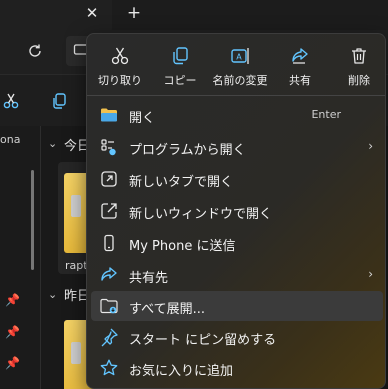 The height and width of the screenshot is (389, 388). What do you see at coordinates (120, 68) in the screenshot?
I see `cut-button: 切り取り` at bounding box center [120, 68].